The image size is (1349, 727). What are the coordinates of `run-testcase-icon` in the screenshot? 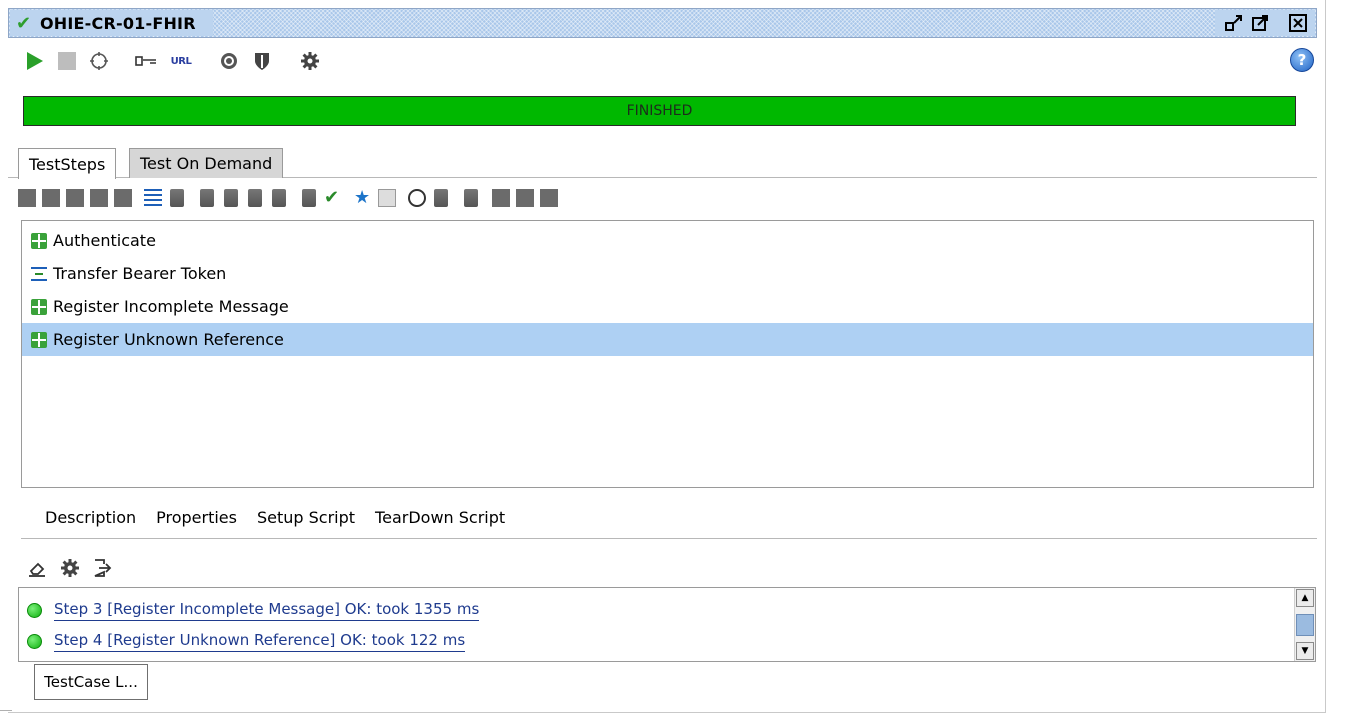 It's located at (231, 198).